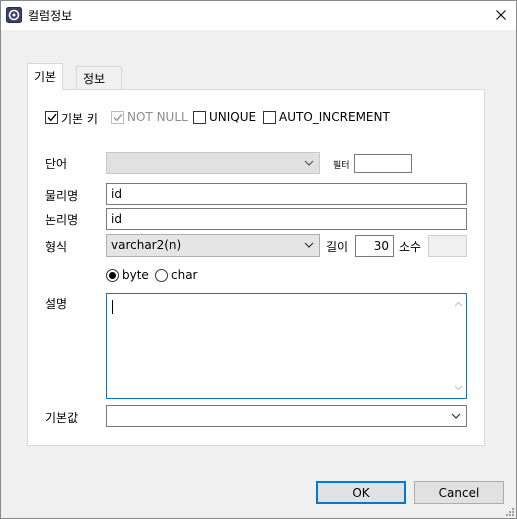 The image size is (517, 519). I want to click on scale-input, so click(447, 246).